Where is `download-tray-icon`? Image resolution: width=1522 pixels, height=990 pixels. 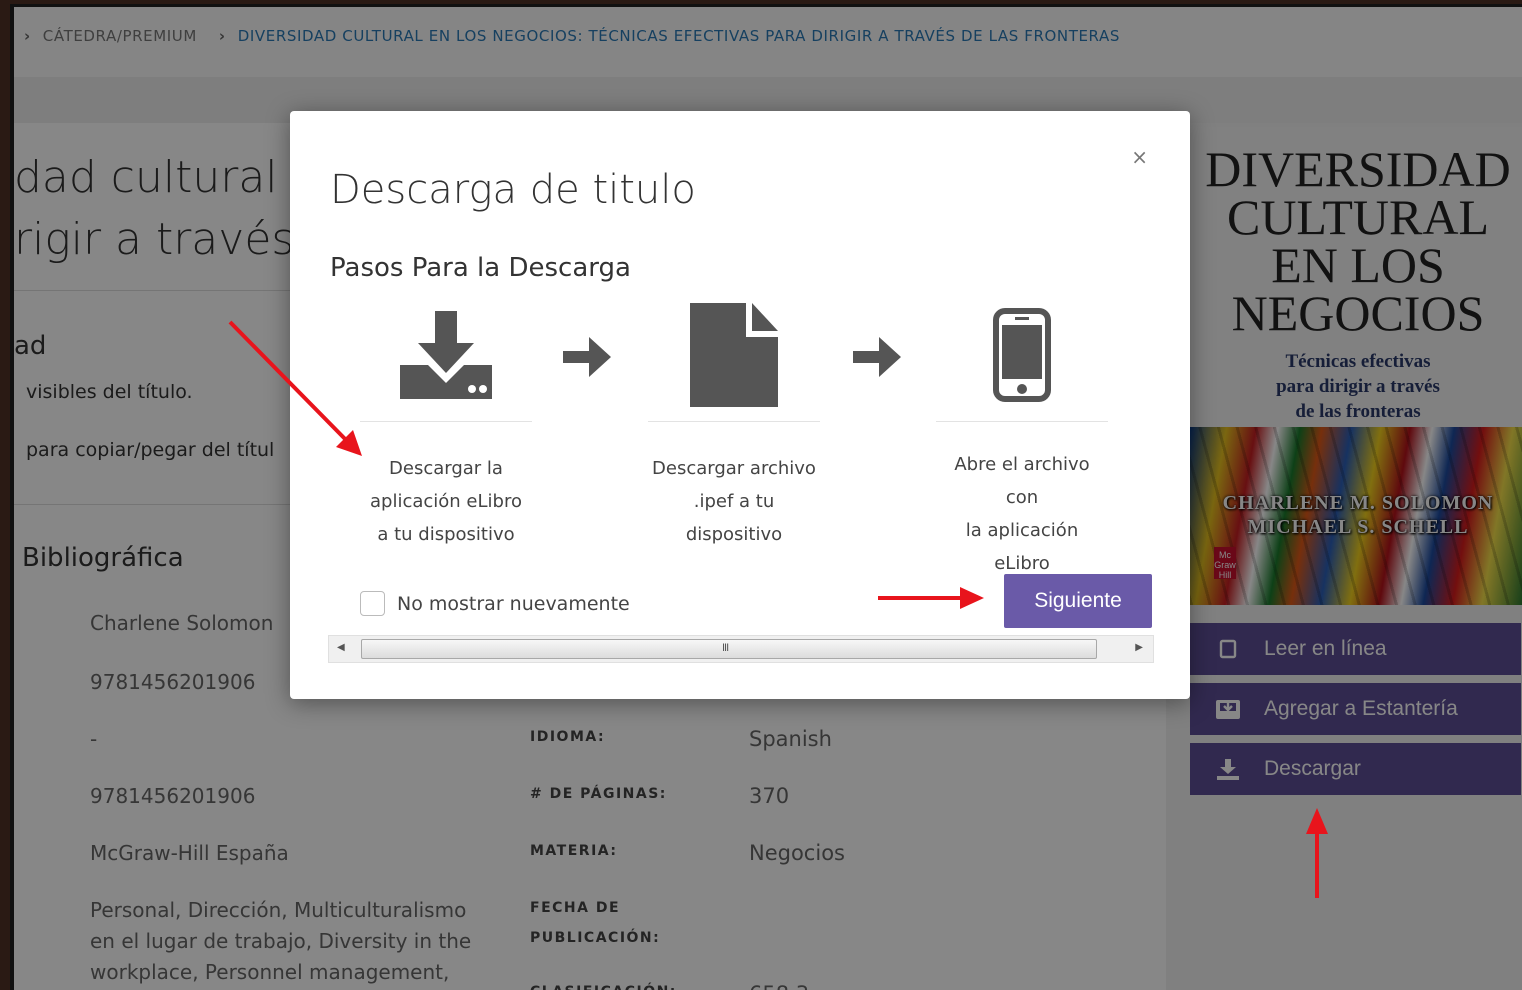
download-tray-icon is located at coordinates (446, 355).